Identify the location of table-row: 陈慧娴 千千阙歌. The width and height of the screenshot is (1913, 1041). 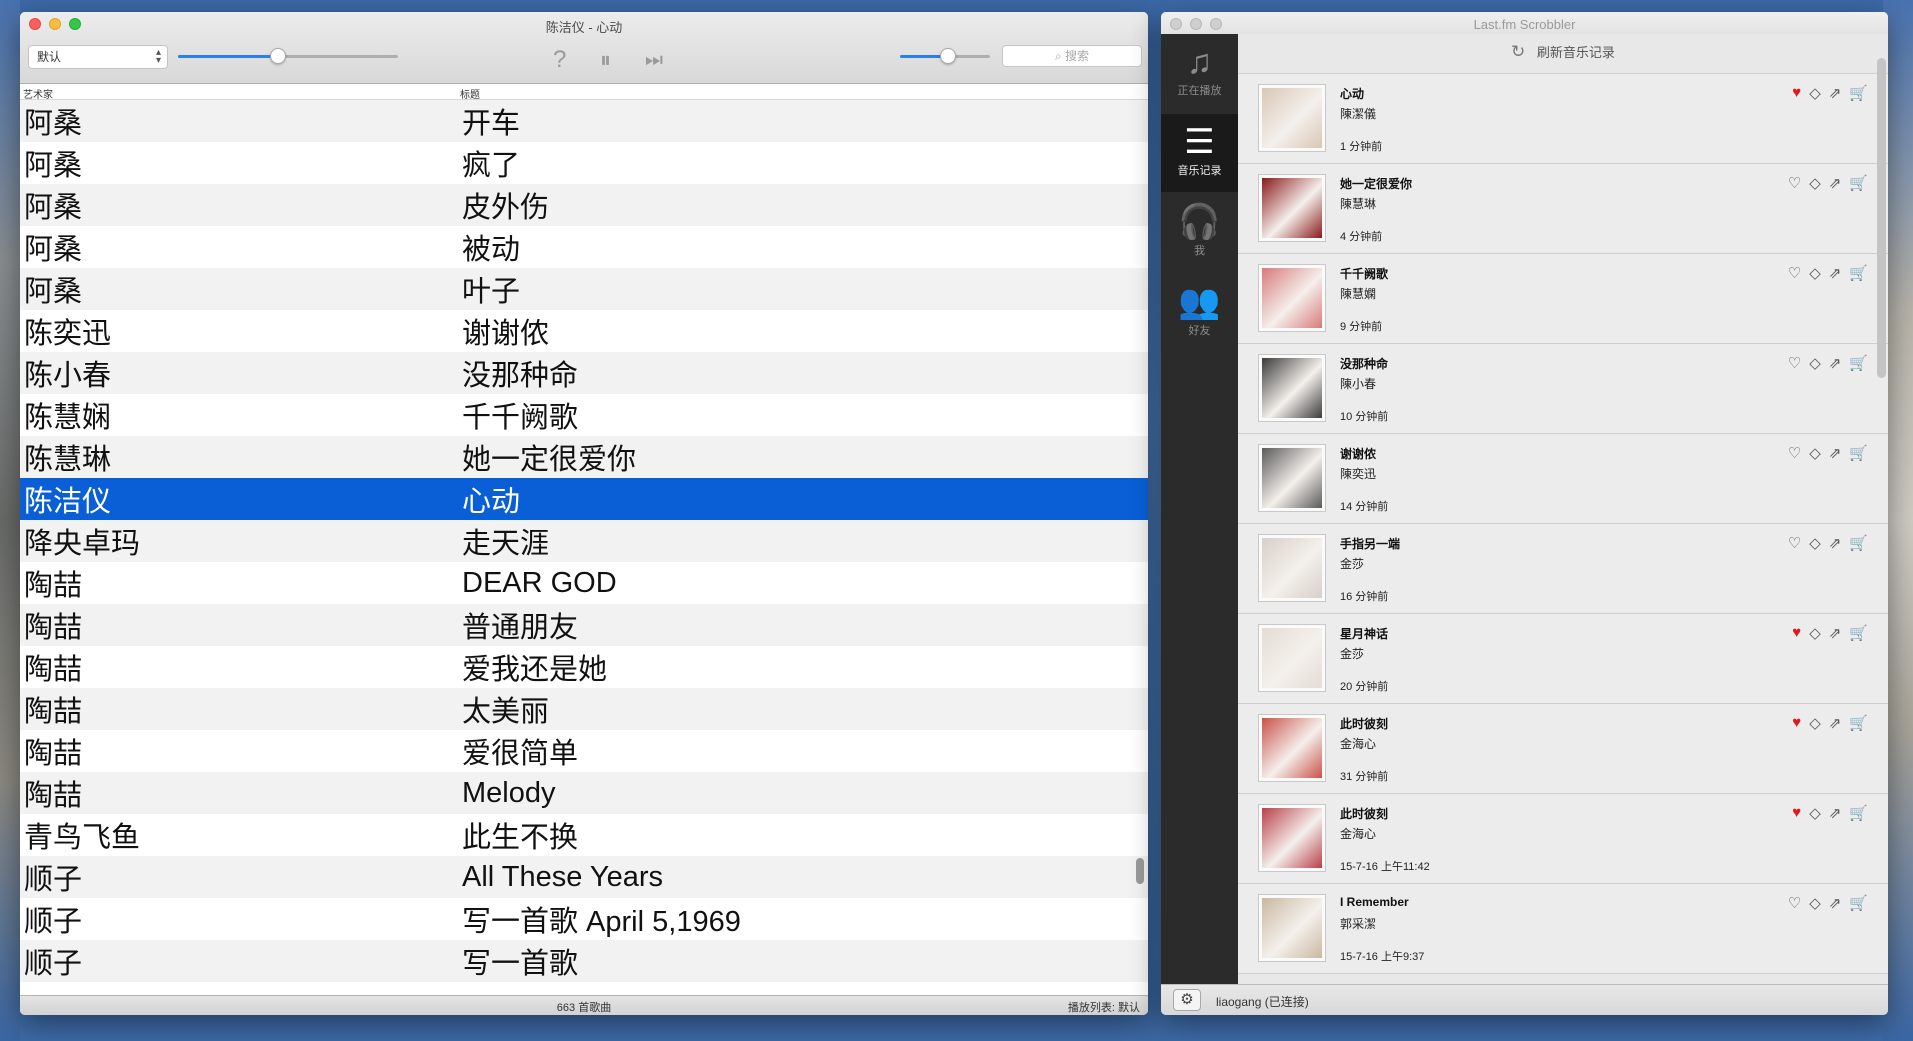
(584, 415).